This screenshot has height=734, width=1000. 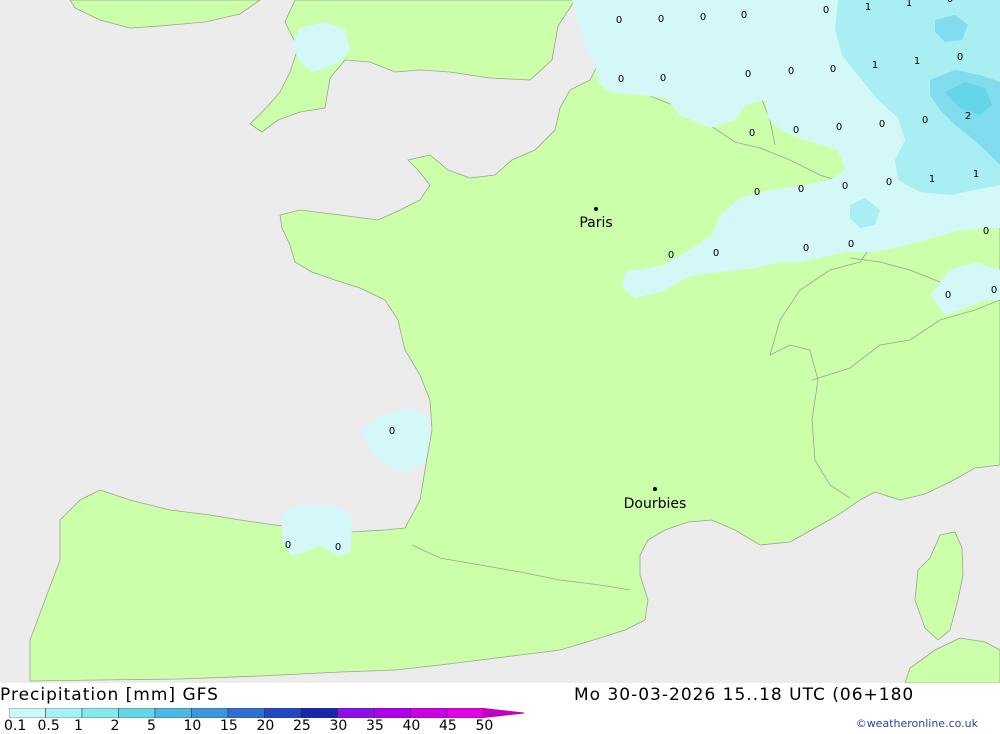 What do you see at coordinates (265, 726) in the screenshot?
I see `colorbar-label: 20` at bounding box center [265, 726].